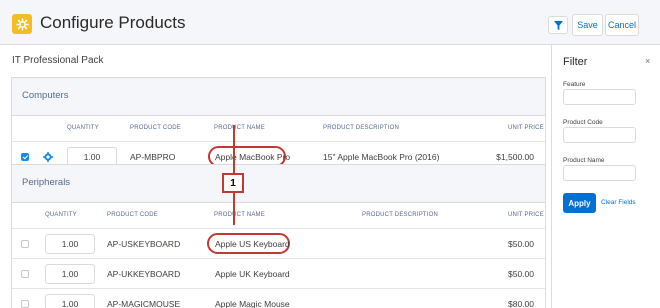  I want to click on gear-icon, so click(48, 157).